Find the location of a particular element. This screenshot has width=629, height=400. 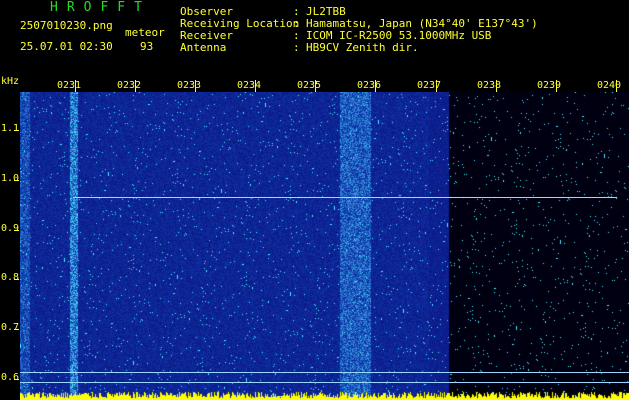

carrier-line is located at coordinates (345, 197).